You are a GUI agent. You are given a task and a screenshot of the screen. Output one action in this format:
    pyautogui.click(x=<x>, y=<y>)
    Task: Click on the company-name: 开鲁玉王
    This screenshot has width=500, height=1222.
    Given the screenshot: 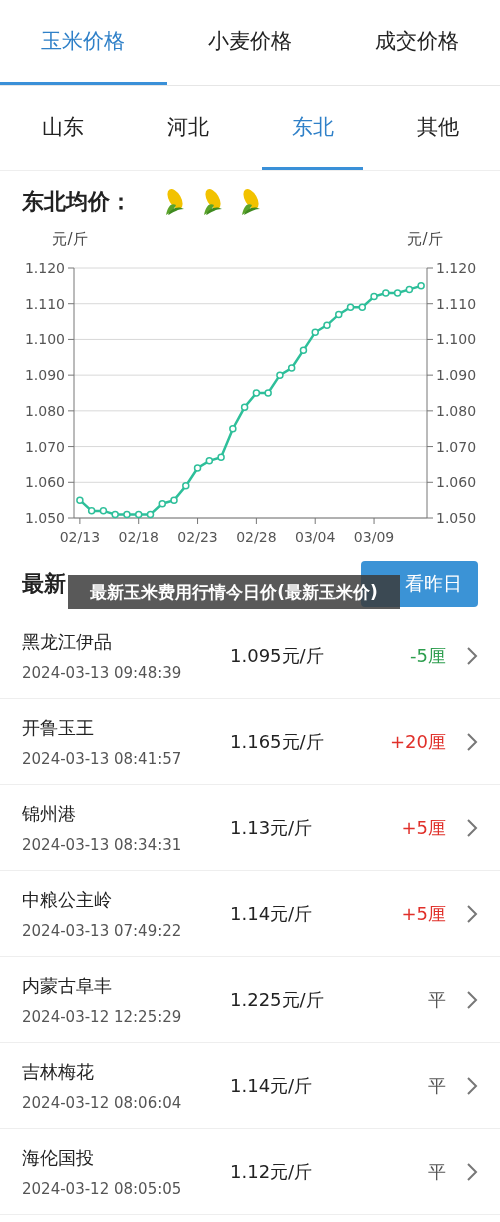 What is the action you would take?
    pyautogui.click(x=58, y=727)
    